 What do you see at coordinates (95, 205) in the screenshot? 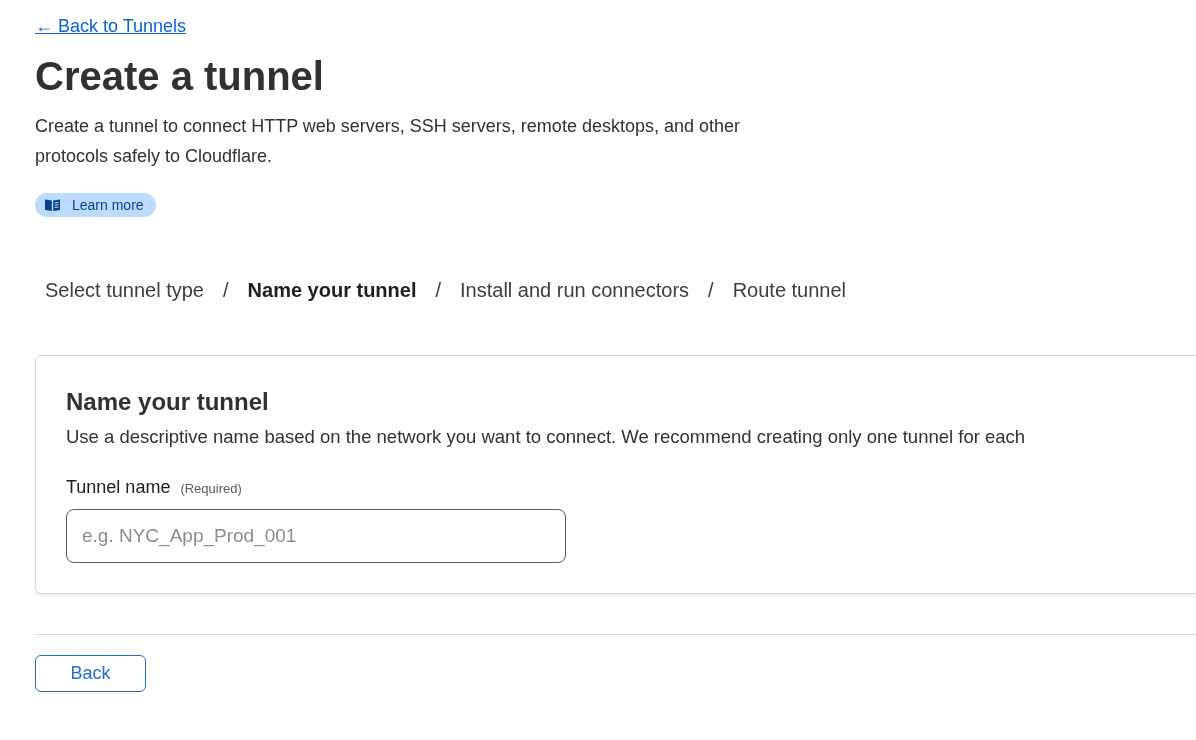
I see `learn-more-button: Learn more` at bounding box center [95, 205].